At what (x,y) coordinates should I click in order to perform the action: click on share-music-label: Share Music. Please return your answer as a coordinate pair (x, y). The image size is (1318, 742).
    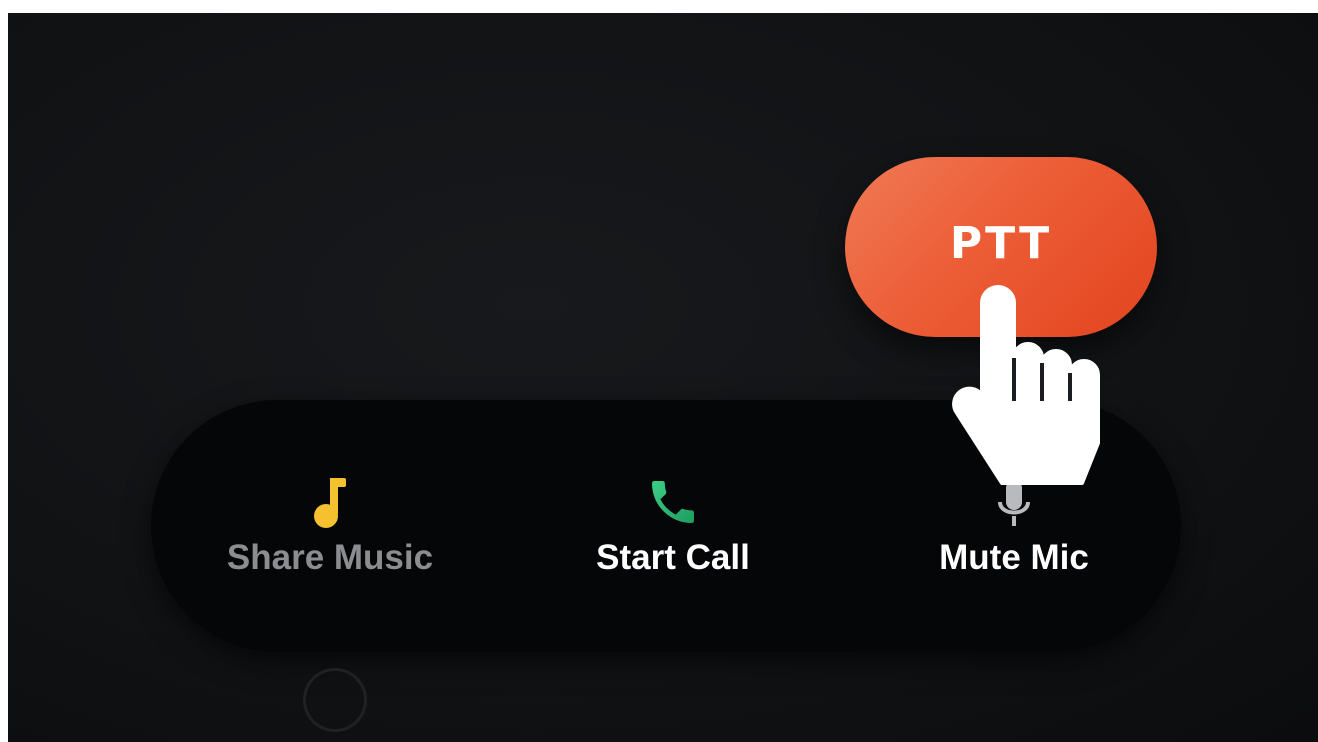
    Looking at the image, I should click on (330, 557).